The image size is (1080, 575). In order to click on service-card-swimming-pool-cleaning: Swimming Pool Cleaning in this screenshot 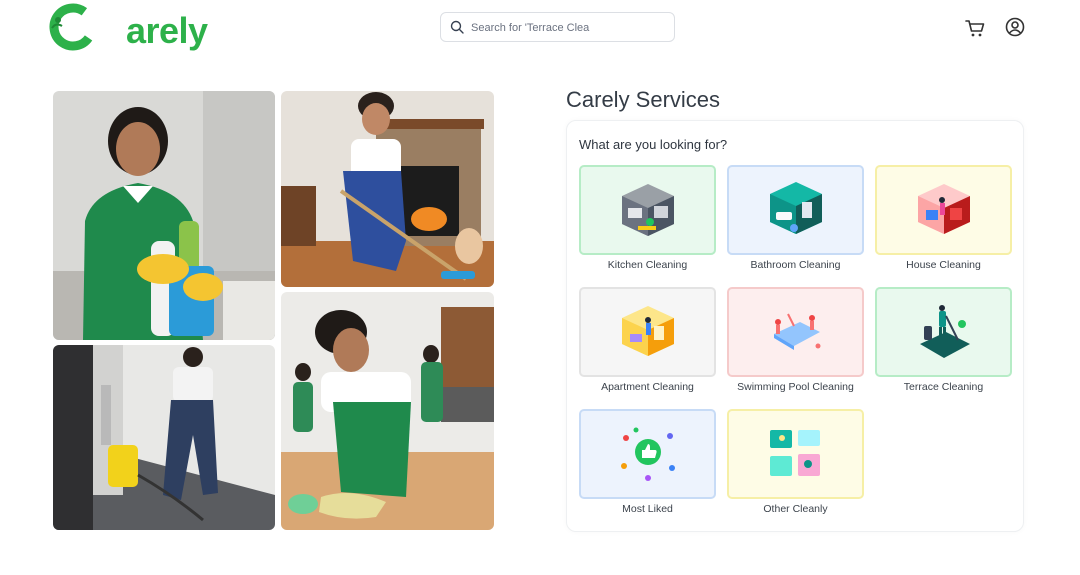, I will do `click(795, 340)`.